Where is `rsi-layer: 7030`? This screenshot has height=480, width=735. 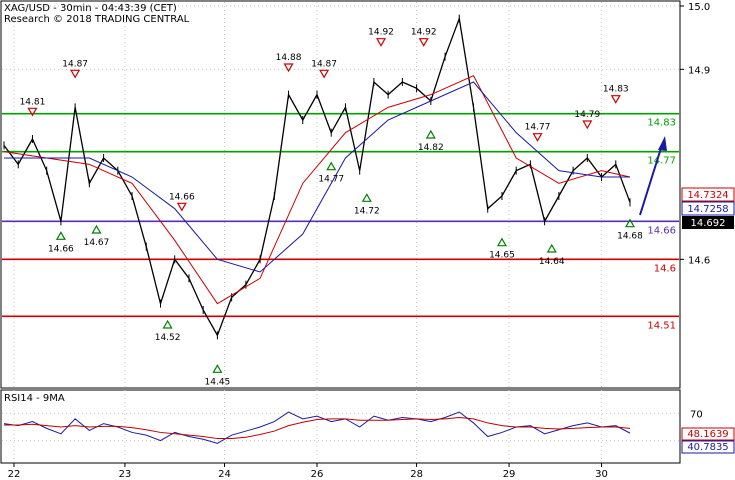
rsi-layer: 7030 is located at coordinates (352, 428).